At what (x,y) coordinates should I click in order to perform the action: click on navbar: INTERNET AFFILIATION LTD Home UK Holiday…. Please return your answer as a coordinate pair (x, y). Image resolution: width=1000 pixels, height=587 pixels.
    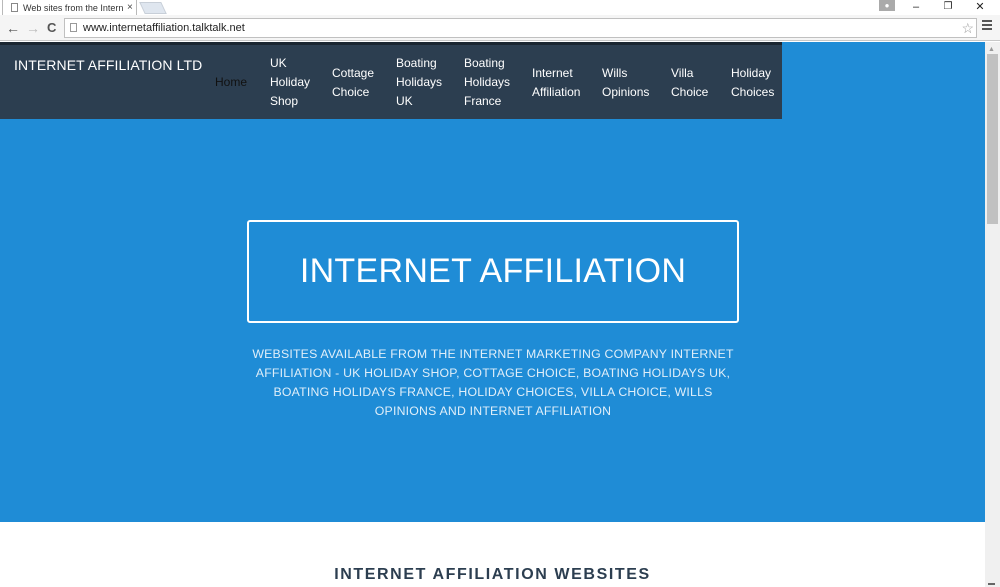
    Looking at the image, I should click on (391, 80).